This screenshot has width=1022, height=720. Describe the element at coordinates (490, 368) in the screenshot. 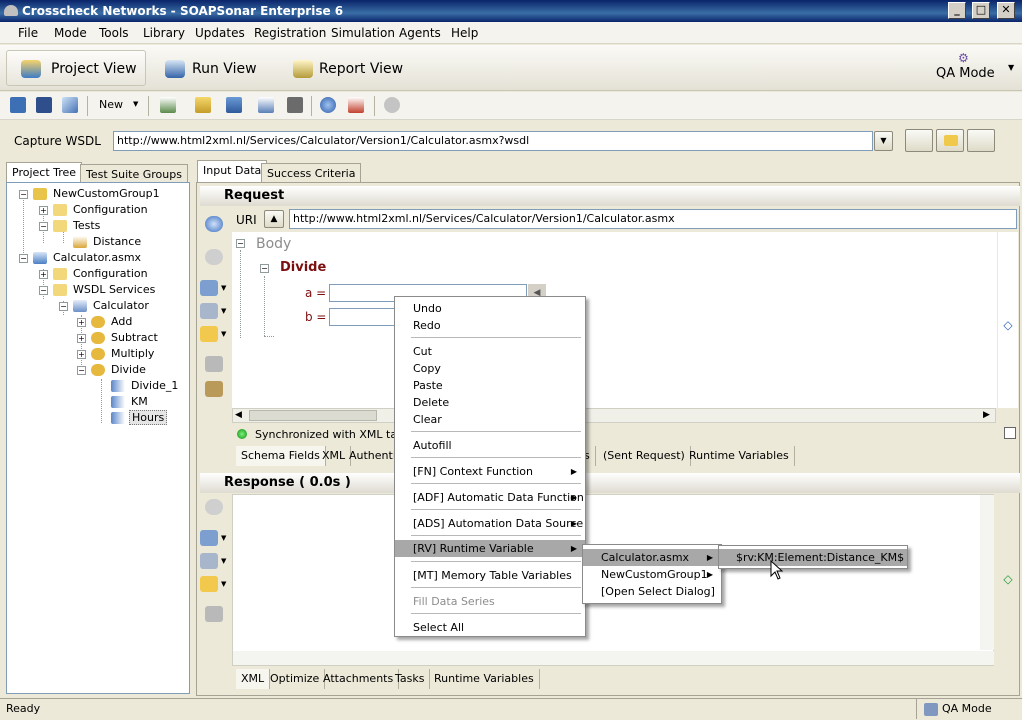

I see `menu-item-copy: Copy` at that location.